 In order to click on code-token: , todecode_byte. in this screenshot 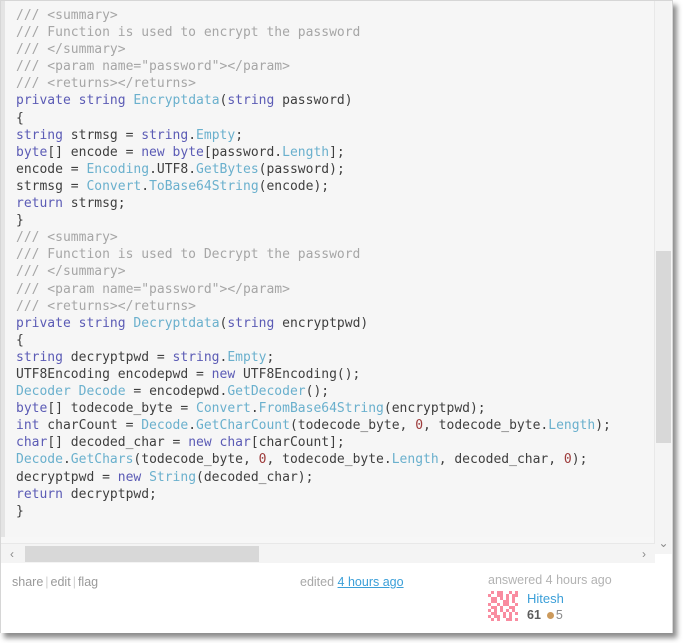, I will do `click(329, 460)`.